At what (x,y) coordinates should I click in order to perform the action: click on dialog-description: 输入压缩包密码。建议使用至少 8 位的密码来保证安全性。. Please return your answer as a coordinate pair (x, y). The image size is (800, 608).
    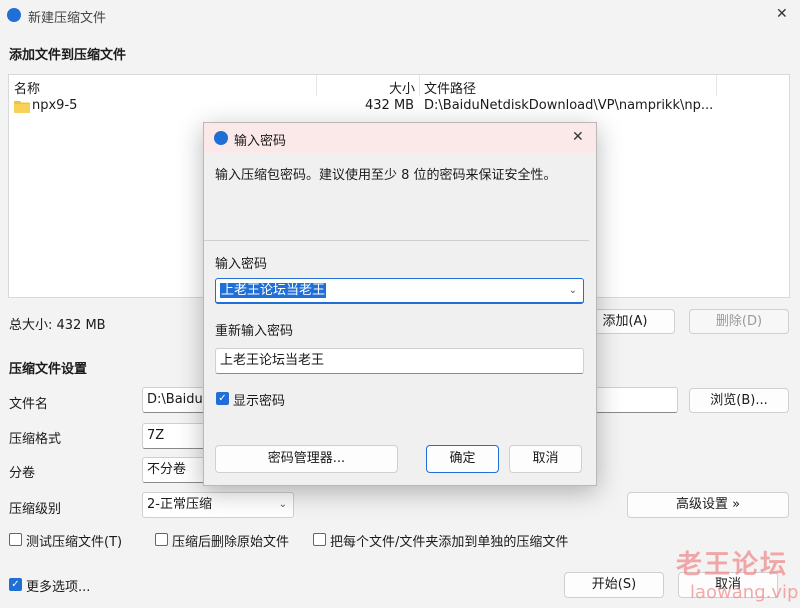
    Looking at the image, I should click on (386, 175).